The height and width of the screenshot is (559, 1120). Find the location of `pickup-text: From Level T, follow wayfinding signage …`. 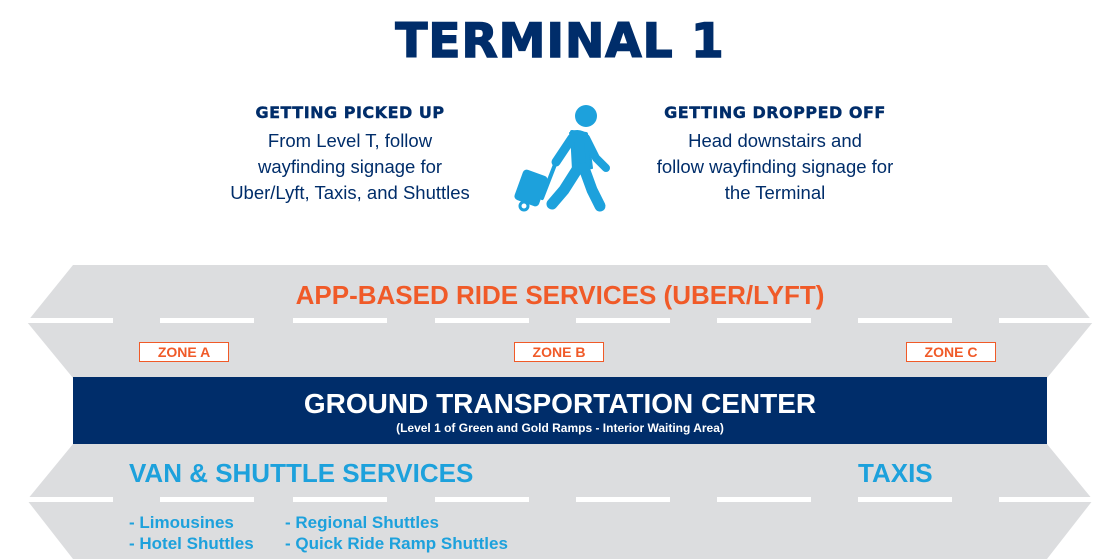

pickup-text: From Level T, follow wayfinding signage … is located at coordinates (350, 167).